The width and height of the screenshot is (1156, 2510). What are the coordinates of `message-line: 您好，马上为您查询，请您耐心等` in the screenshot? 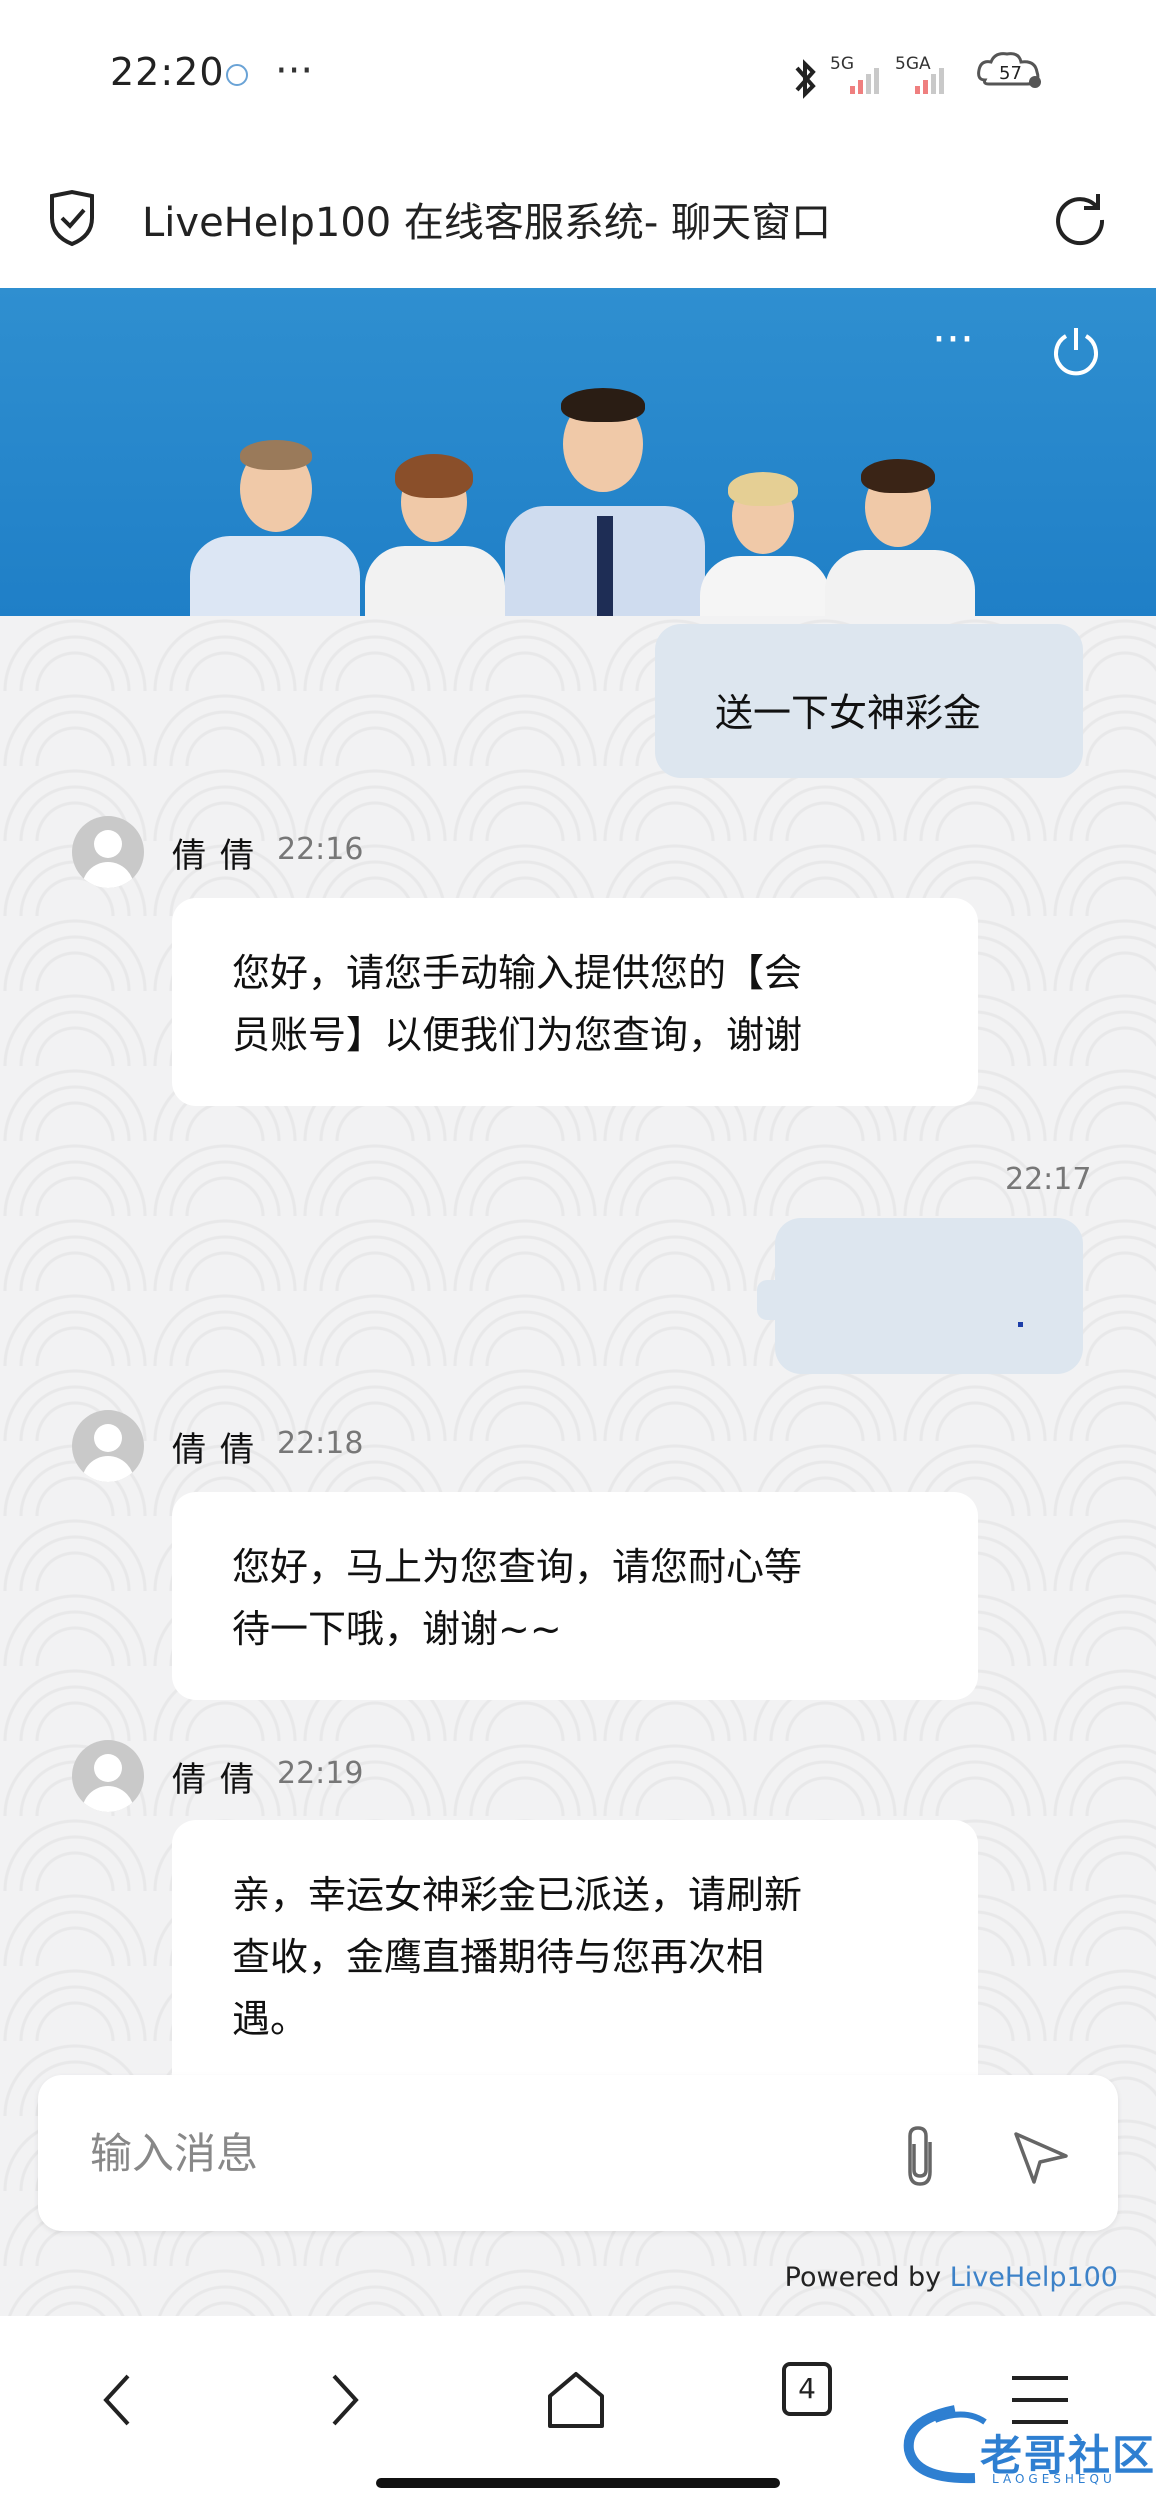 It's located at (517, 1567).